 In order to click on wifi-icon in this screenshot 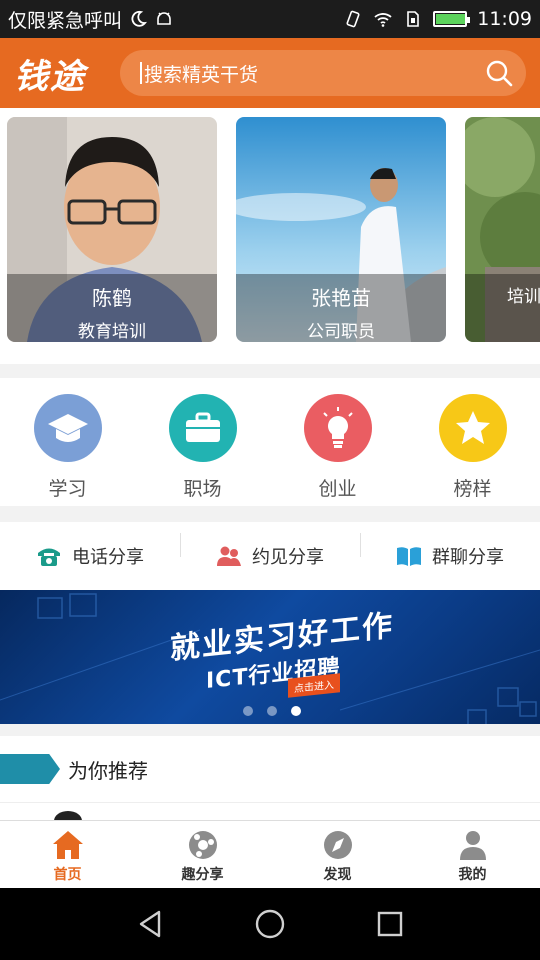, I will do `click(383, 20)`.